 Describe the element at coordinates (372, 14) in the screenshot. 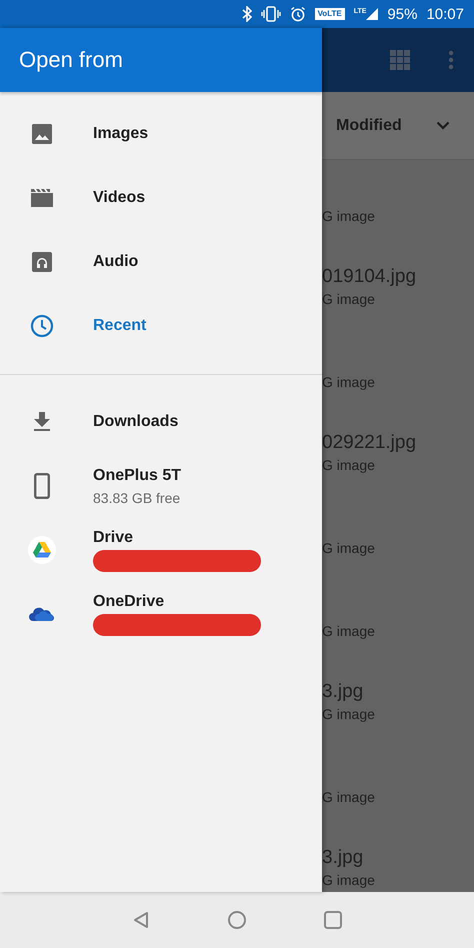

I see `signal-icon` at that location.